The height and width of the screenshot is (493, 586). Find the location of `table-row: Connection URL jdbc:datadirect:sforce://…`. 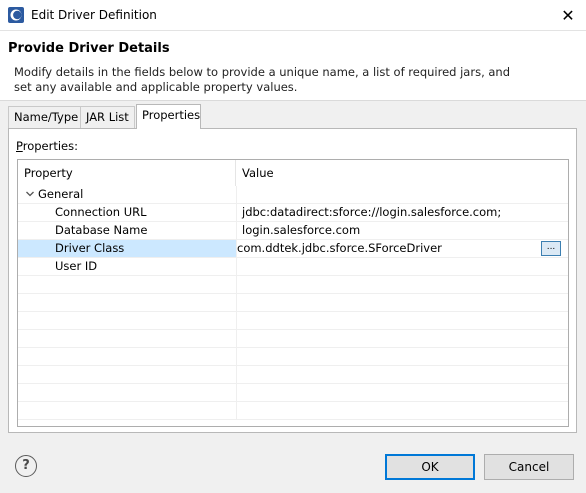

table-row: Connection URL jdbc:datadirect:sforce://… is located at coordinates (293, 213).